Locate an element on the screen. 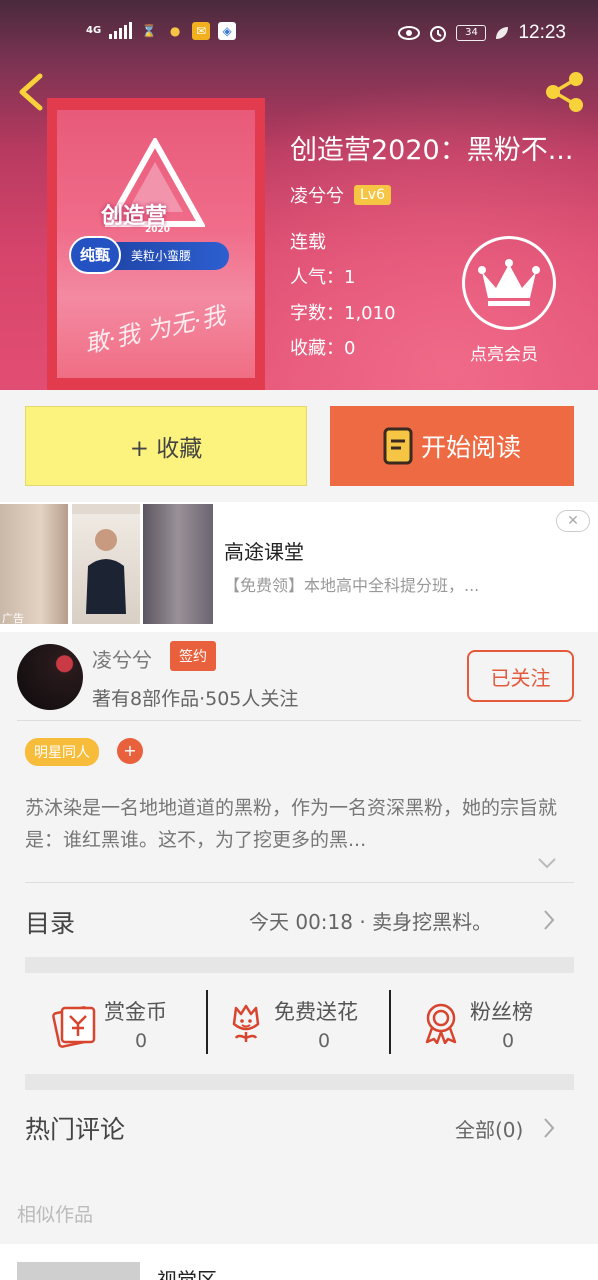 This screenshot has height=1280, width=598. book-author: 凌兮兮 is located at coordinates (317, 195).